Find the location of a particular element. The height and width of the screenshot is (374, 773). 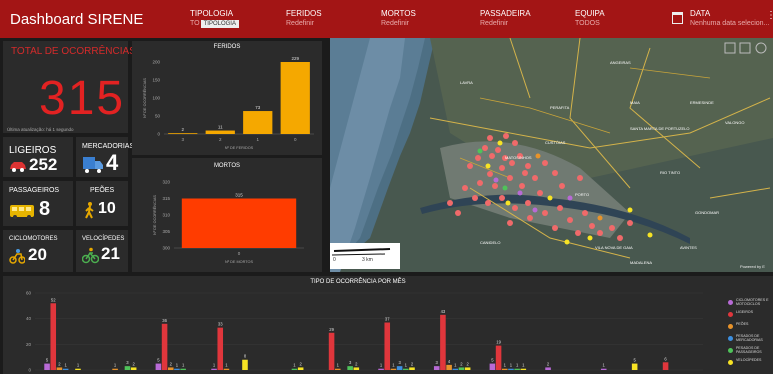

filter-feridos: FERIDOS Redefinir is located at coordinates (304, 19).